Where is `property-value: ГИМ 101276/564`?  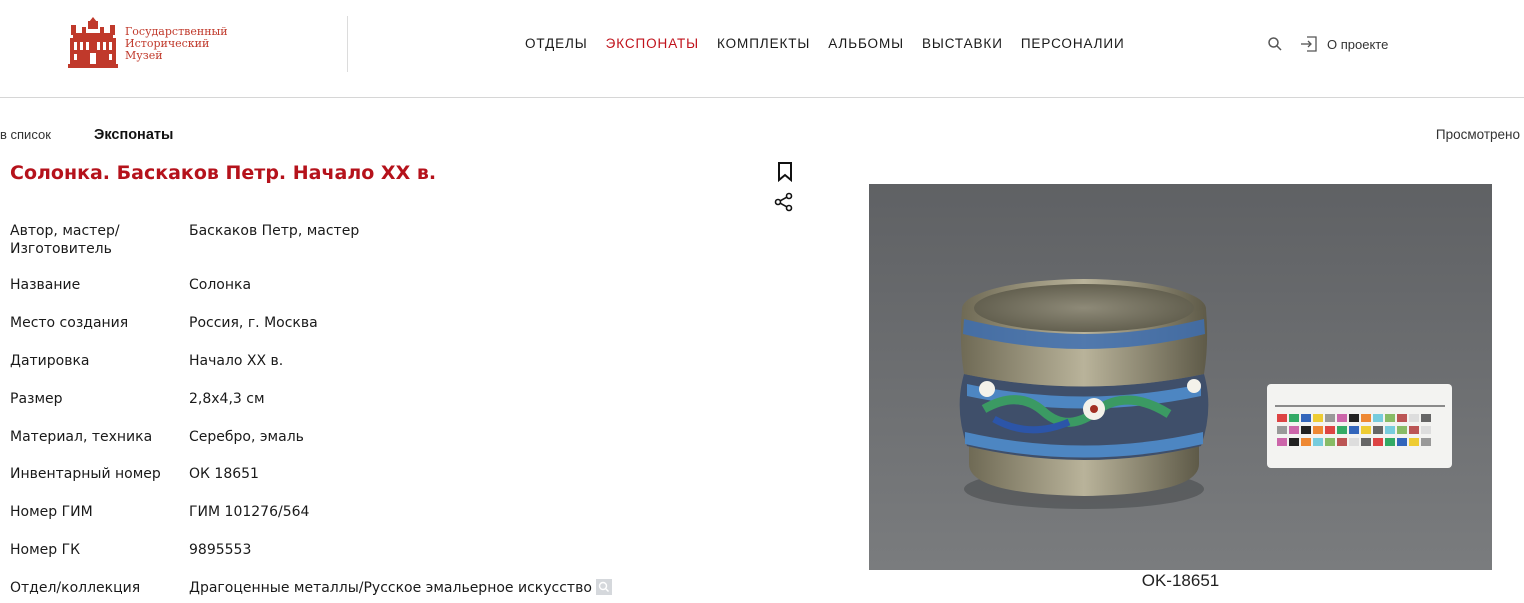
property-value: ГИМ 101276/564 is located at coordinates (249, 512).